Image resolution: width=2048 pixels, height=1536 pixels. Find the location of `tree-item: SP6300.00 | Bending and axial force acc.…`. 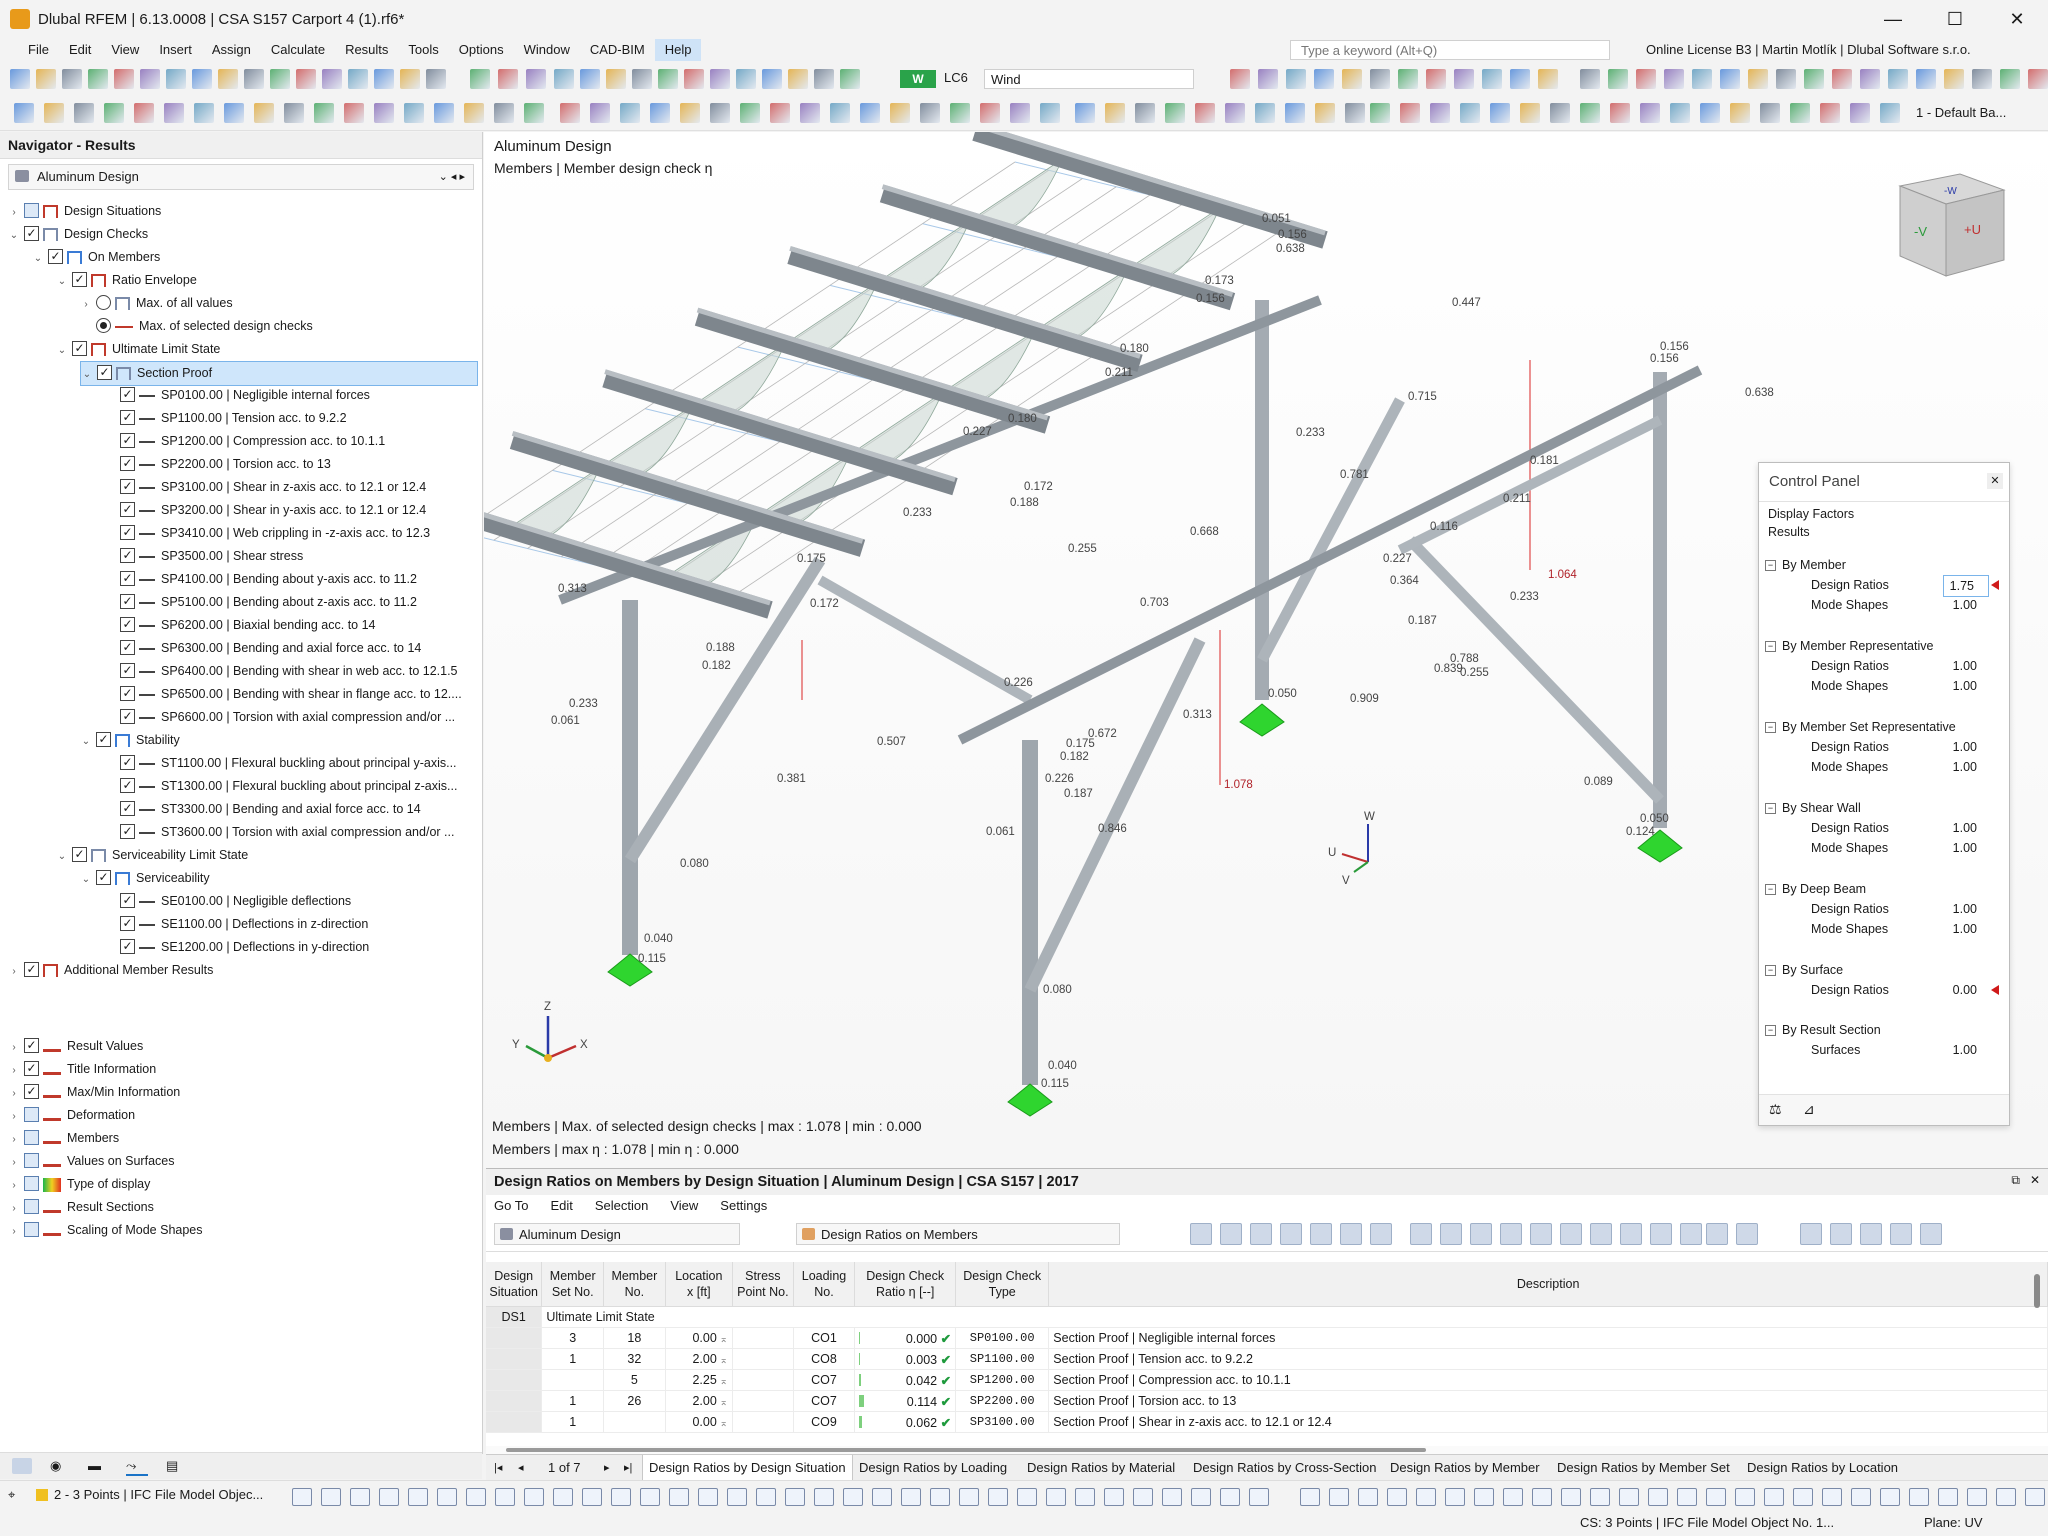

tree-item: SP6300.00 | Bending and axial force acc.… is located at coordinates (290, 648).